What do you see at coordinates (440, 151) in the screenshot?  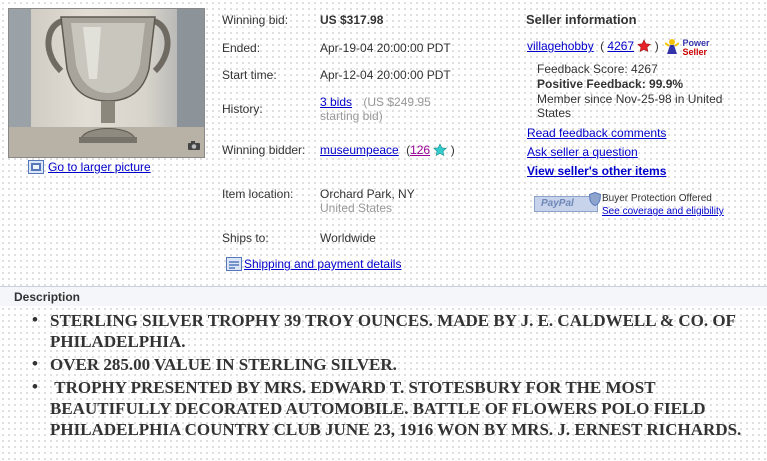 I see `turquoise-star-icon` at bounding box center [440, 151].